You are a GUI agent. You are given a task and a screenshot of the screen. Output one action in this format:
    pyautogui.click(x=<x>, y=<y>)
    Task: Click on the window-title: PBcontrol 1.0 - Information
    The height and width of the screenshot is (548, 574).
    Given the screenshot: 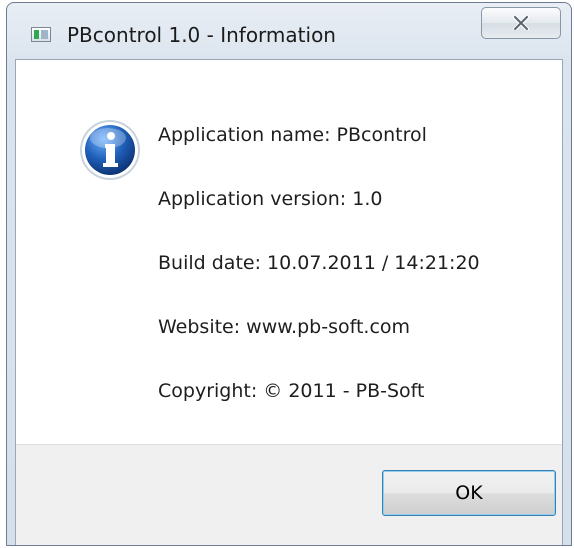 What is the action you would take?
    pyautogui.click(x=201, y=35)
    